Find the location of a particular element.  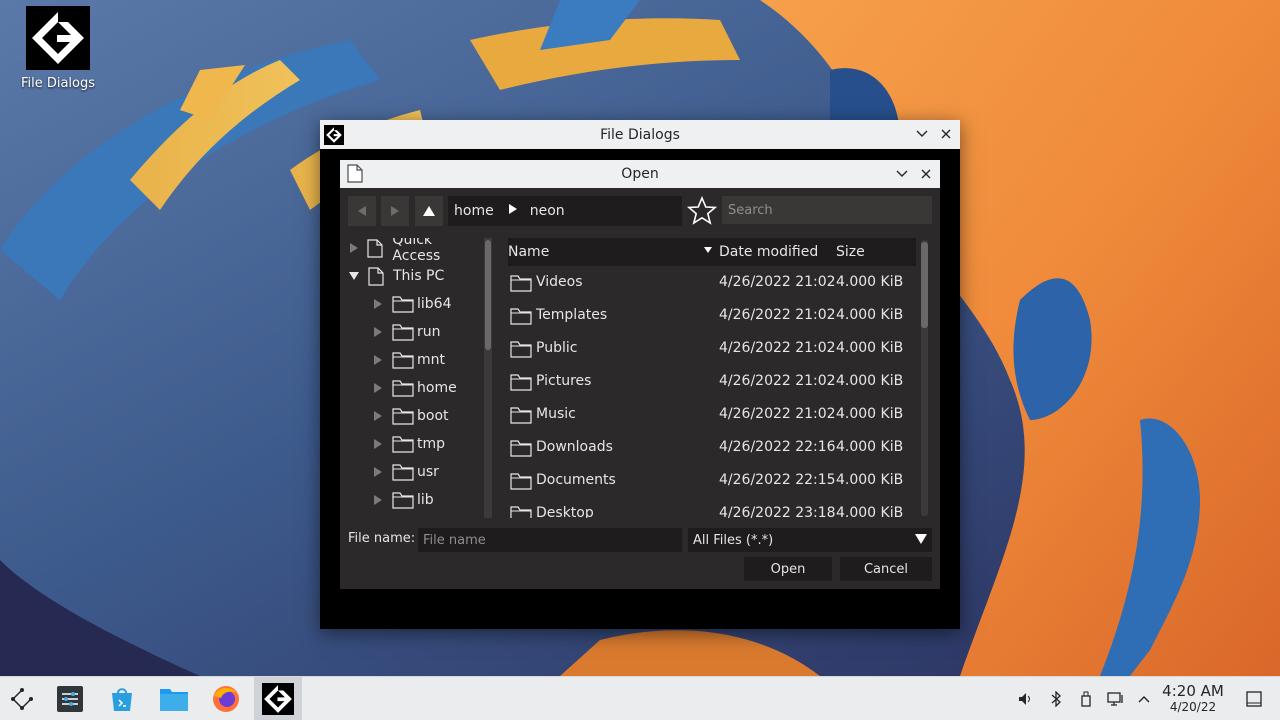

open-button: Open is located at coordinates (788, 569).